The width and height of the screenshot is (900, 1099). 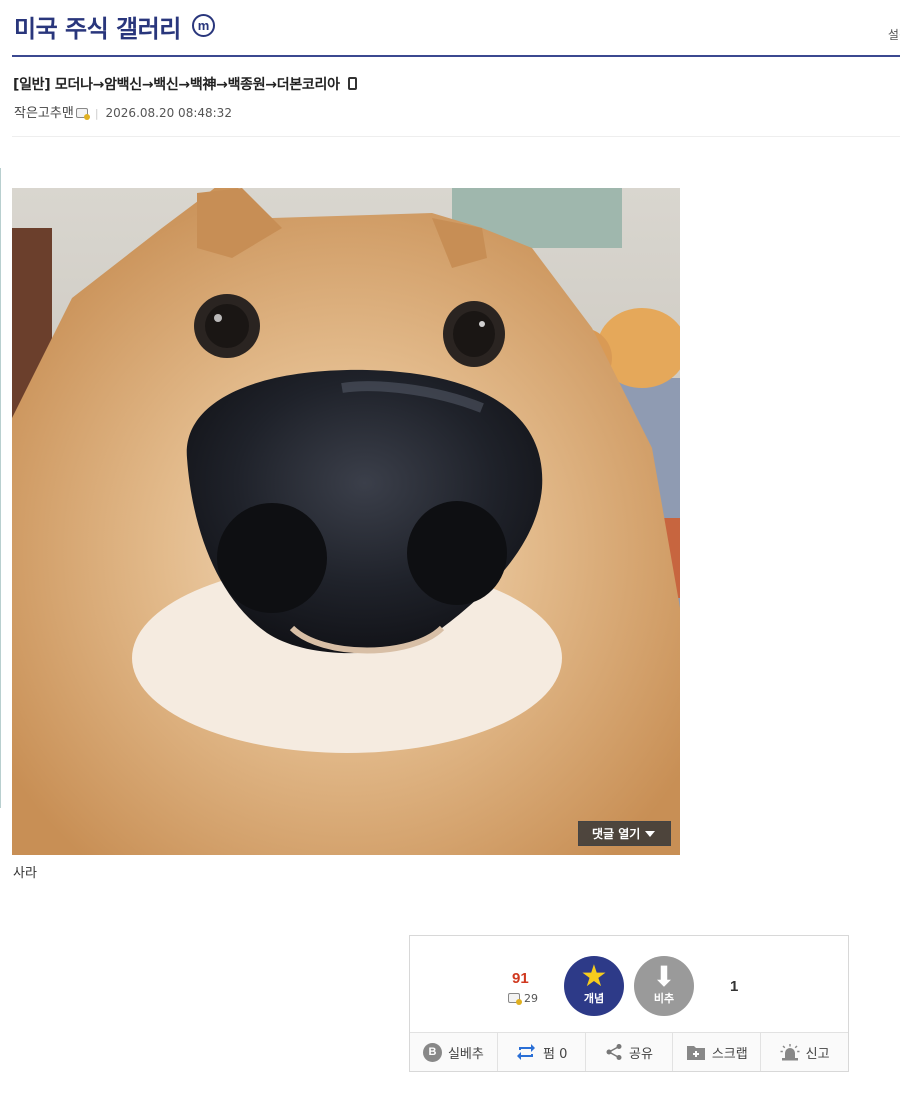 I want to click on downvote-button: ⬇ 비추, so click(x=664, y=986).